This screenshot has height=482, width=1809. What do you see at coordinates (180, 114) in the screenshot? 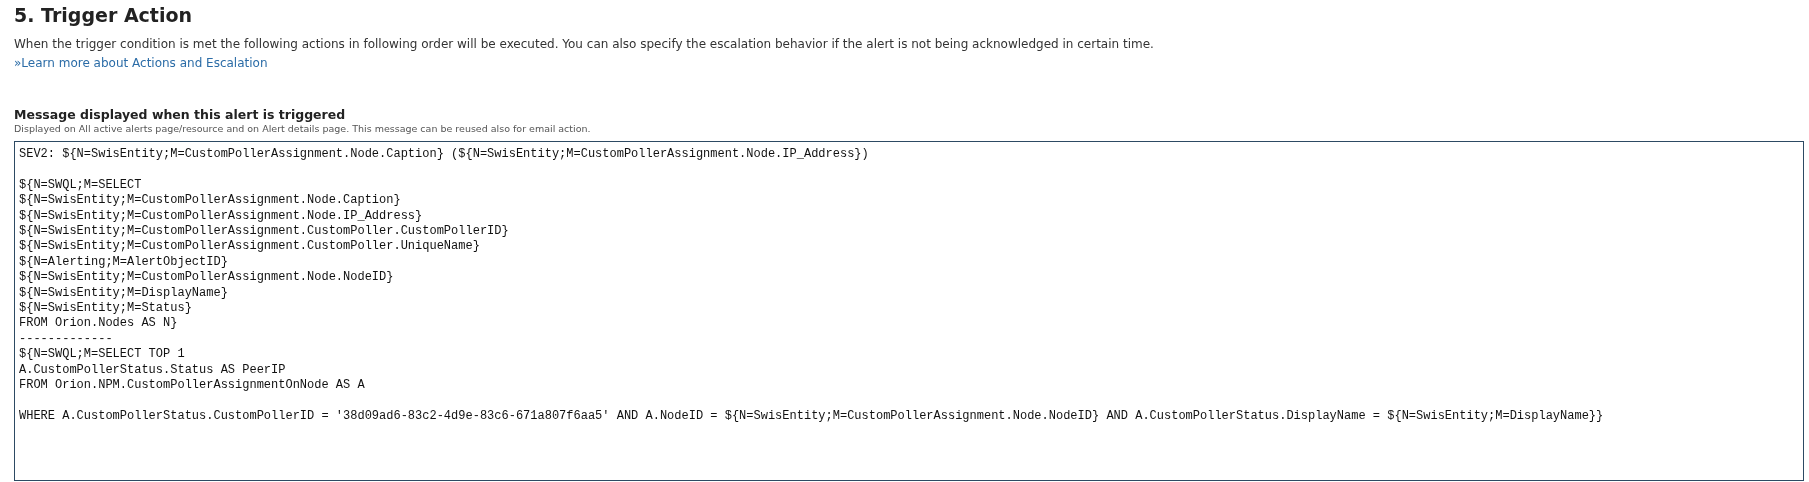
I see `message-label: Message displayed when this alert is triggered` at bounding box center [180, 114].